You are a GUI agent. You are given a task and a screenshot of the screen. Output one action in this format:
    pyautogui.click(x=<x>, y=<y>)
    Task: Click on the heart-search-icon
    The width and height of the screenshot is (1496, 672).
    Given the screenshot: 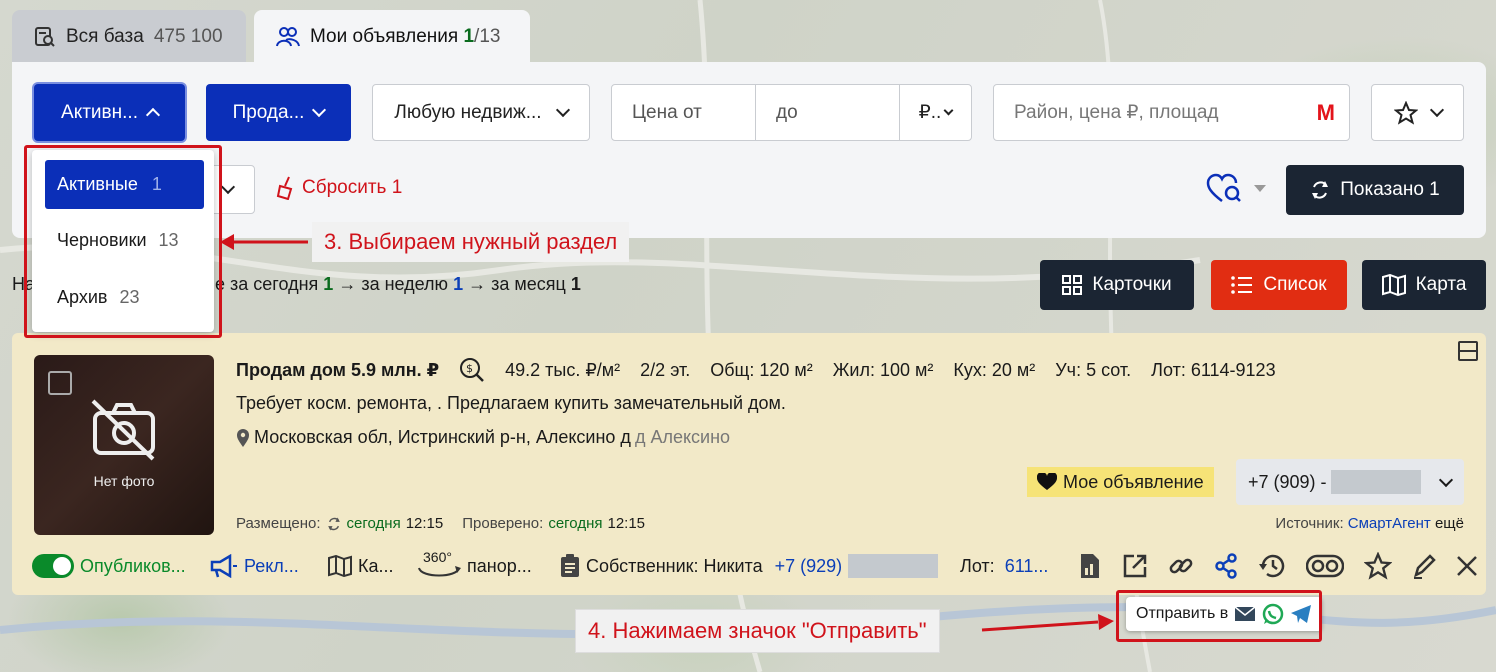 What is the action you would take?
    pyautogui.click(x=1223, y=187)
    